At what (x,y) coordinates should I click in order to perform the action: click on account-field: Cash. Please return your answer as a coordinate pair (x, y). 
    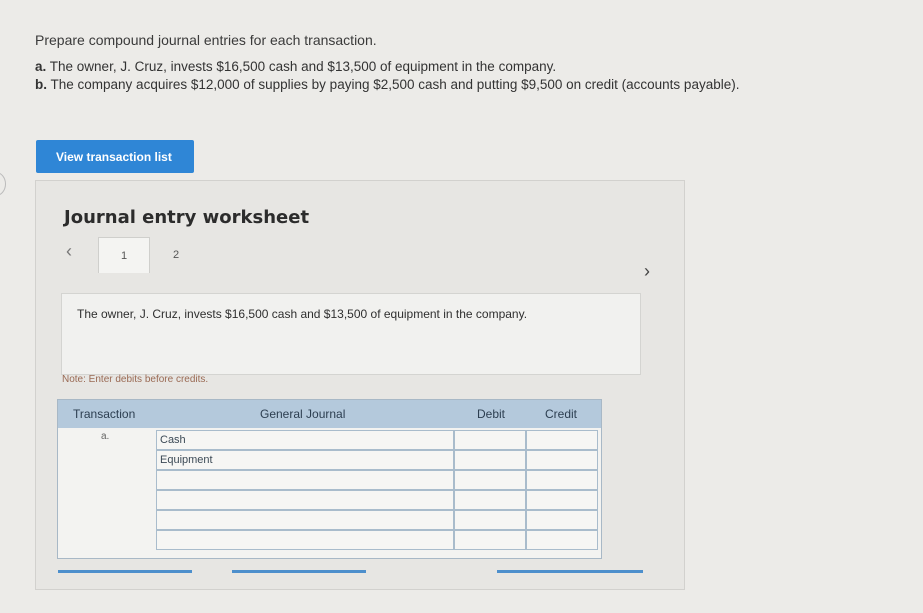
    Looking at the image, I should click on (305, 440).